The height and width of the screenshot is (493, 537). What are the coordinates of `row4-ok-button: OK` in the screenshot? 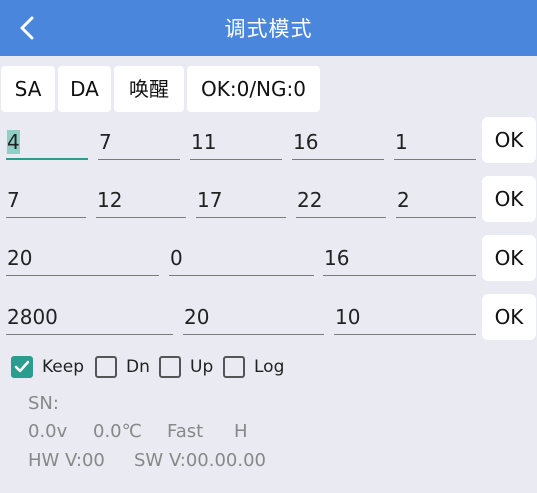 It's located at (509, 317).